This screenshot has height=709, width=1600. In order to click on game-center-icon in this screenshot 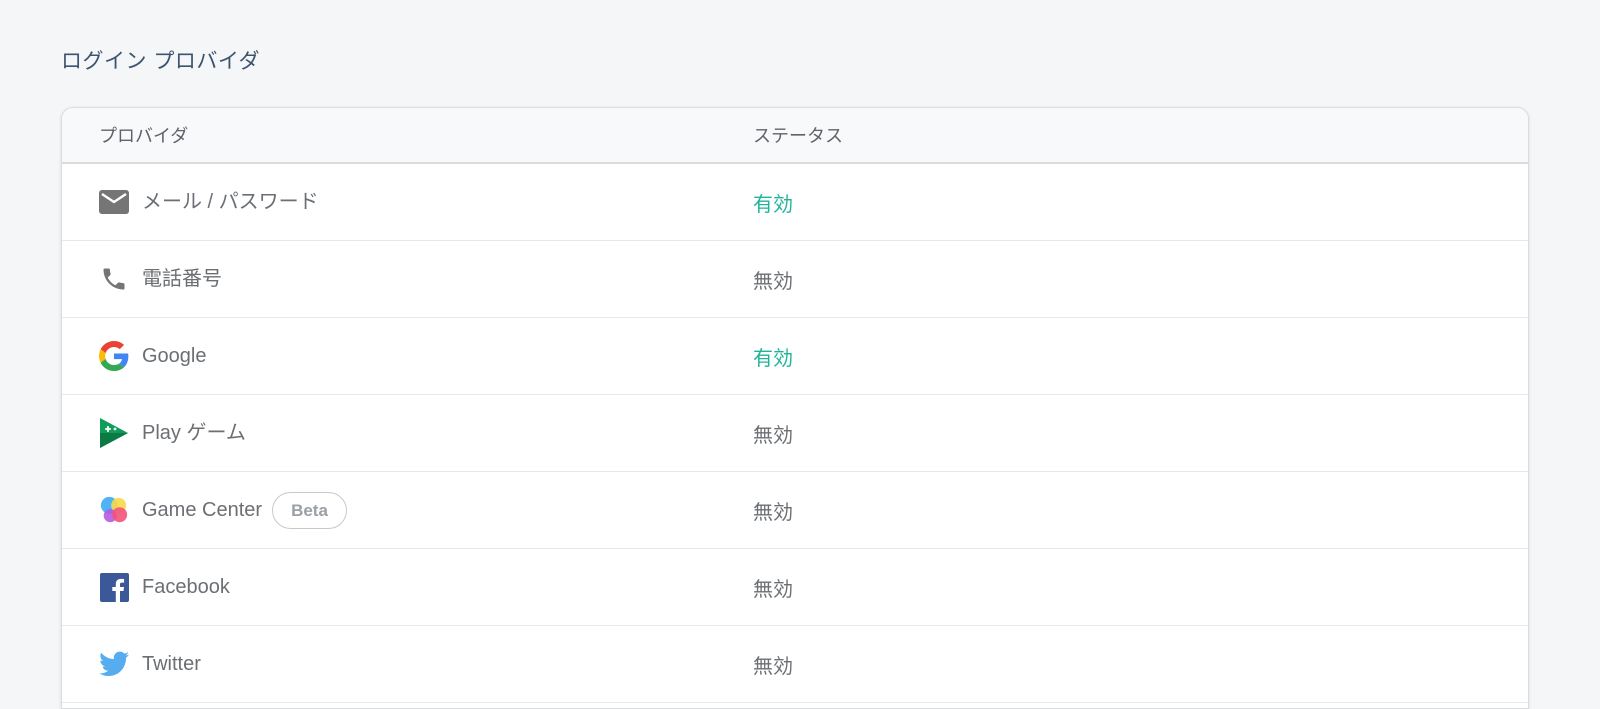, I will do `click(114, 510)`.